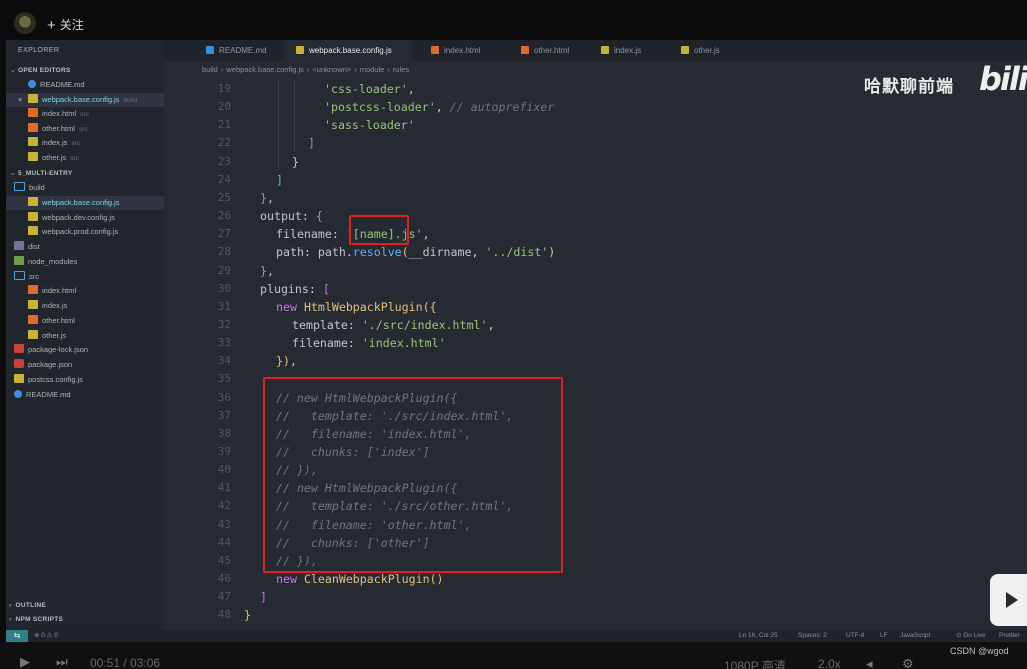 The height and width of the screenshot is (669, 1027). I want to click on tree-file: README.md, so click(85, 395).